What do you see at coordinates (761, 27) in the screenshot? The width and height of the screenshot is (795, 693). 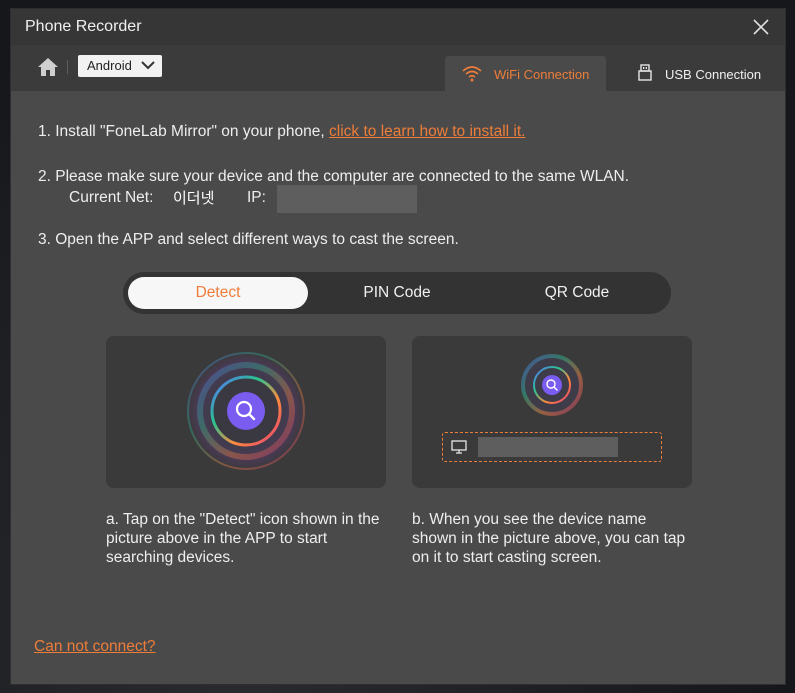 I see `close-icon` at bounding box center [761, 27].